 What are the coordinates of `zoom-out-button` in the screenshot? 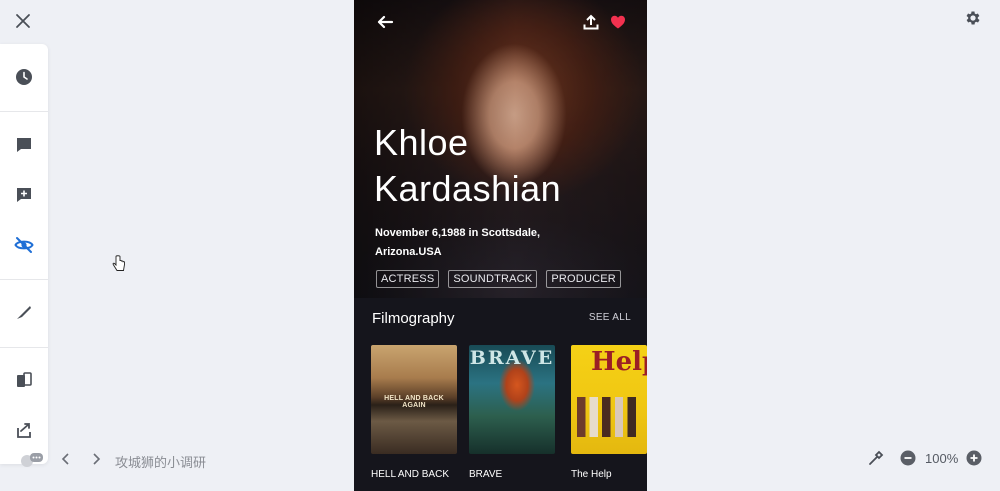 It's located at (908, 458).